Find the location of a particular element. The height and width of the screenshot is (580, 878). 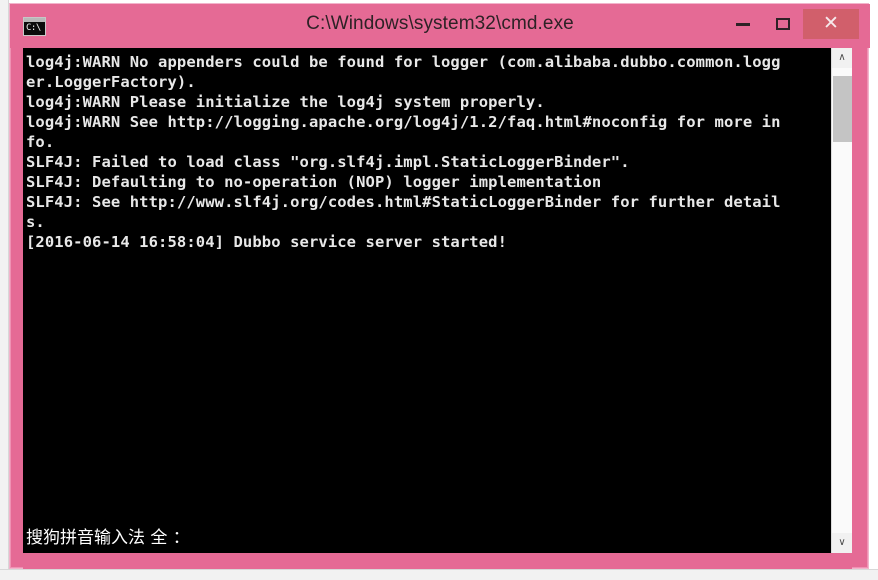

maximize-button is located at coordinates (783, 24).